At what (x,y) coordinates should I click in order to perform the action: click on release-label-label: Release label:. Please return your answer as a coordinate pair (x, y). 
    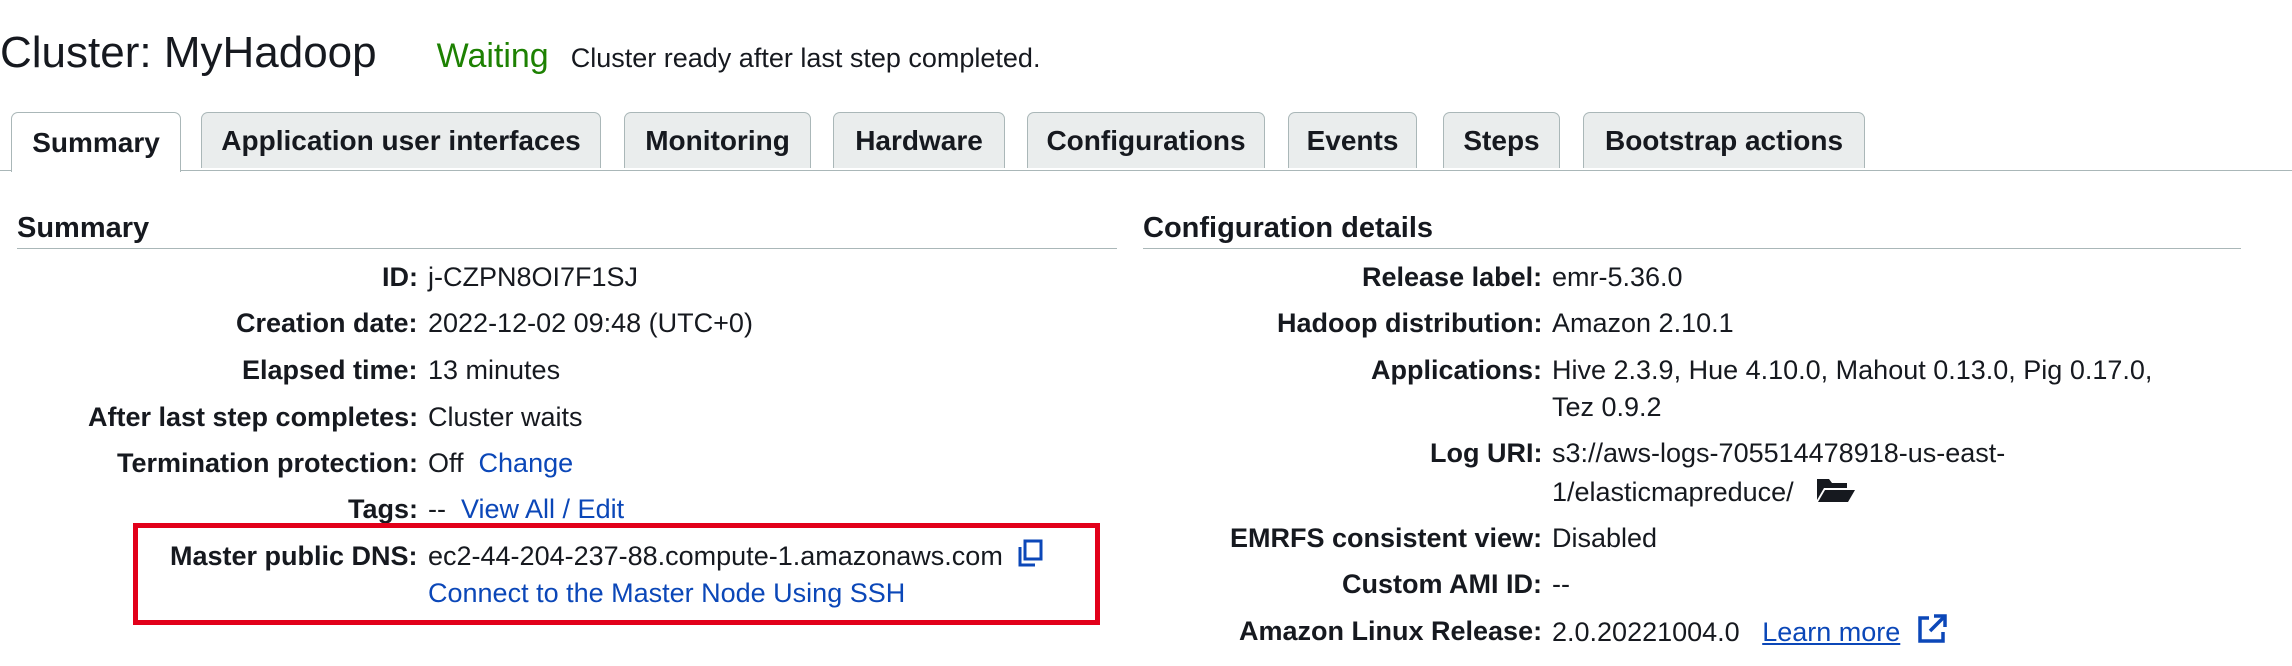
    Looking at the image, I should click on (1452, 277).